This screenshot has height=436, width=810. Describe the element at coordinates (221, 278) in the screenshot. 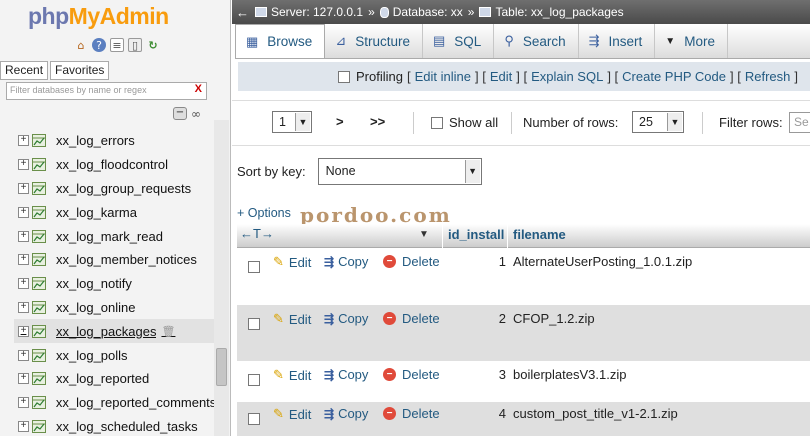

I see `nav-scrollbar` at that location.